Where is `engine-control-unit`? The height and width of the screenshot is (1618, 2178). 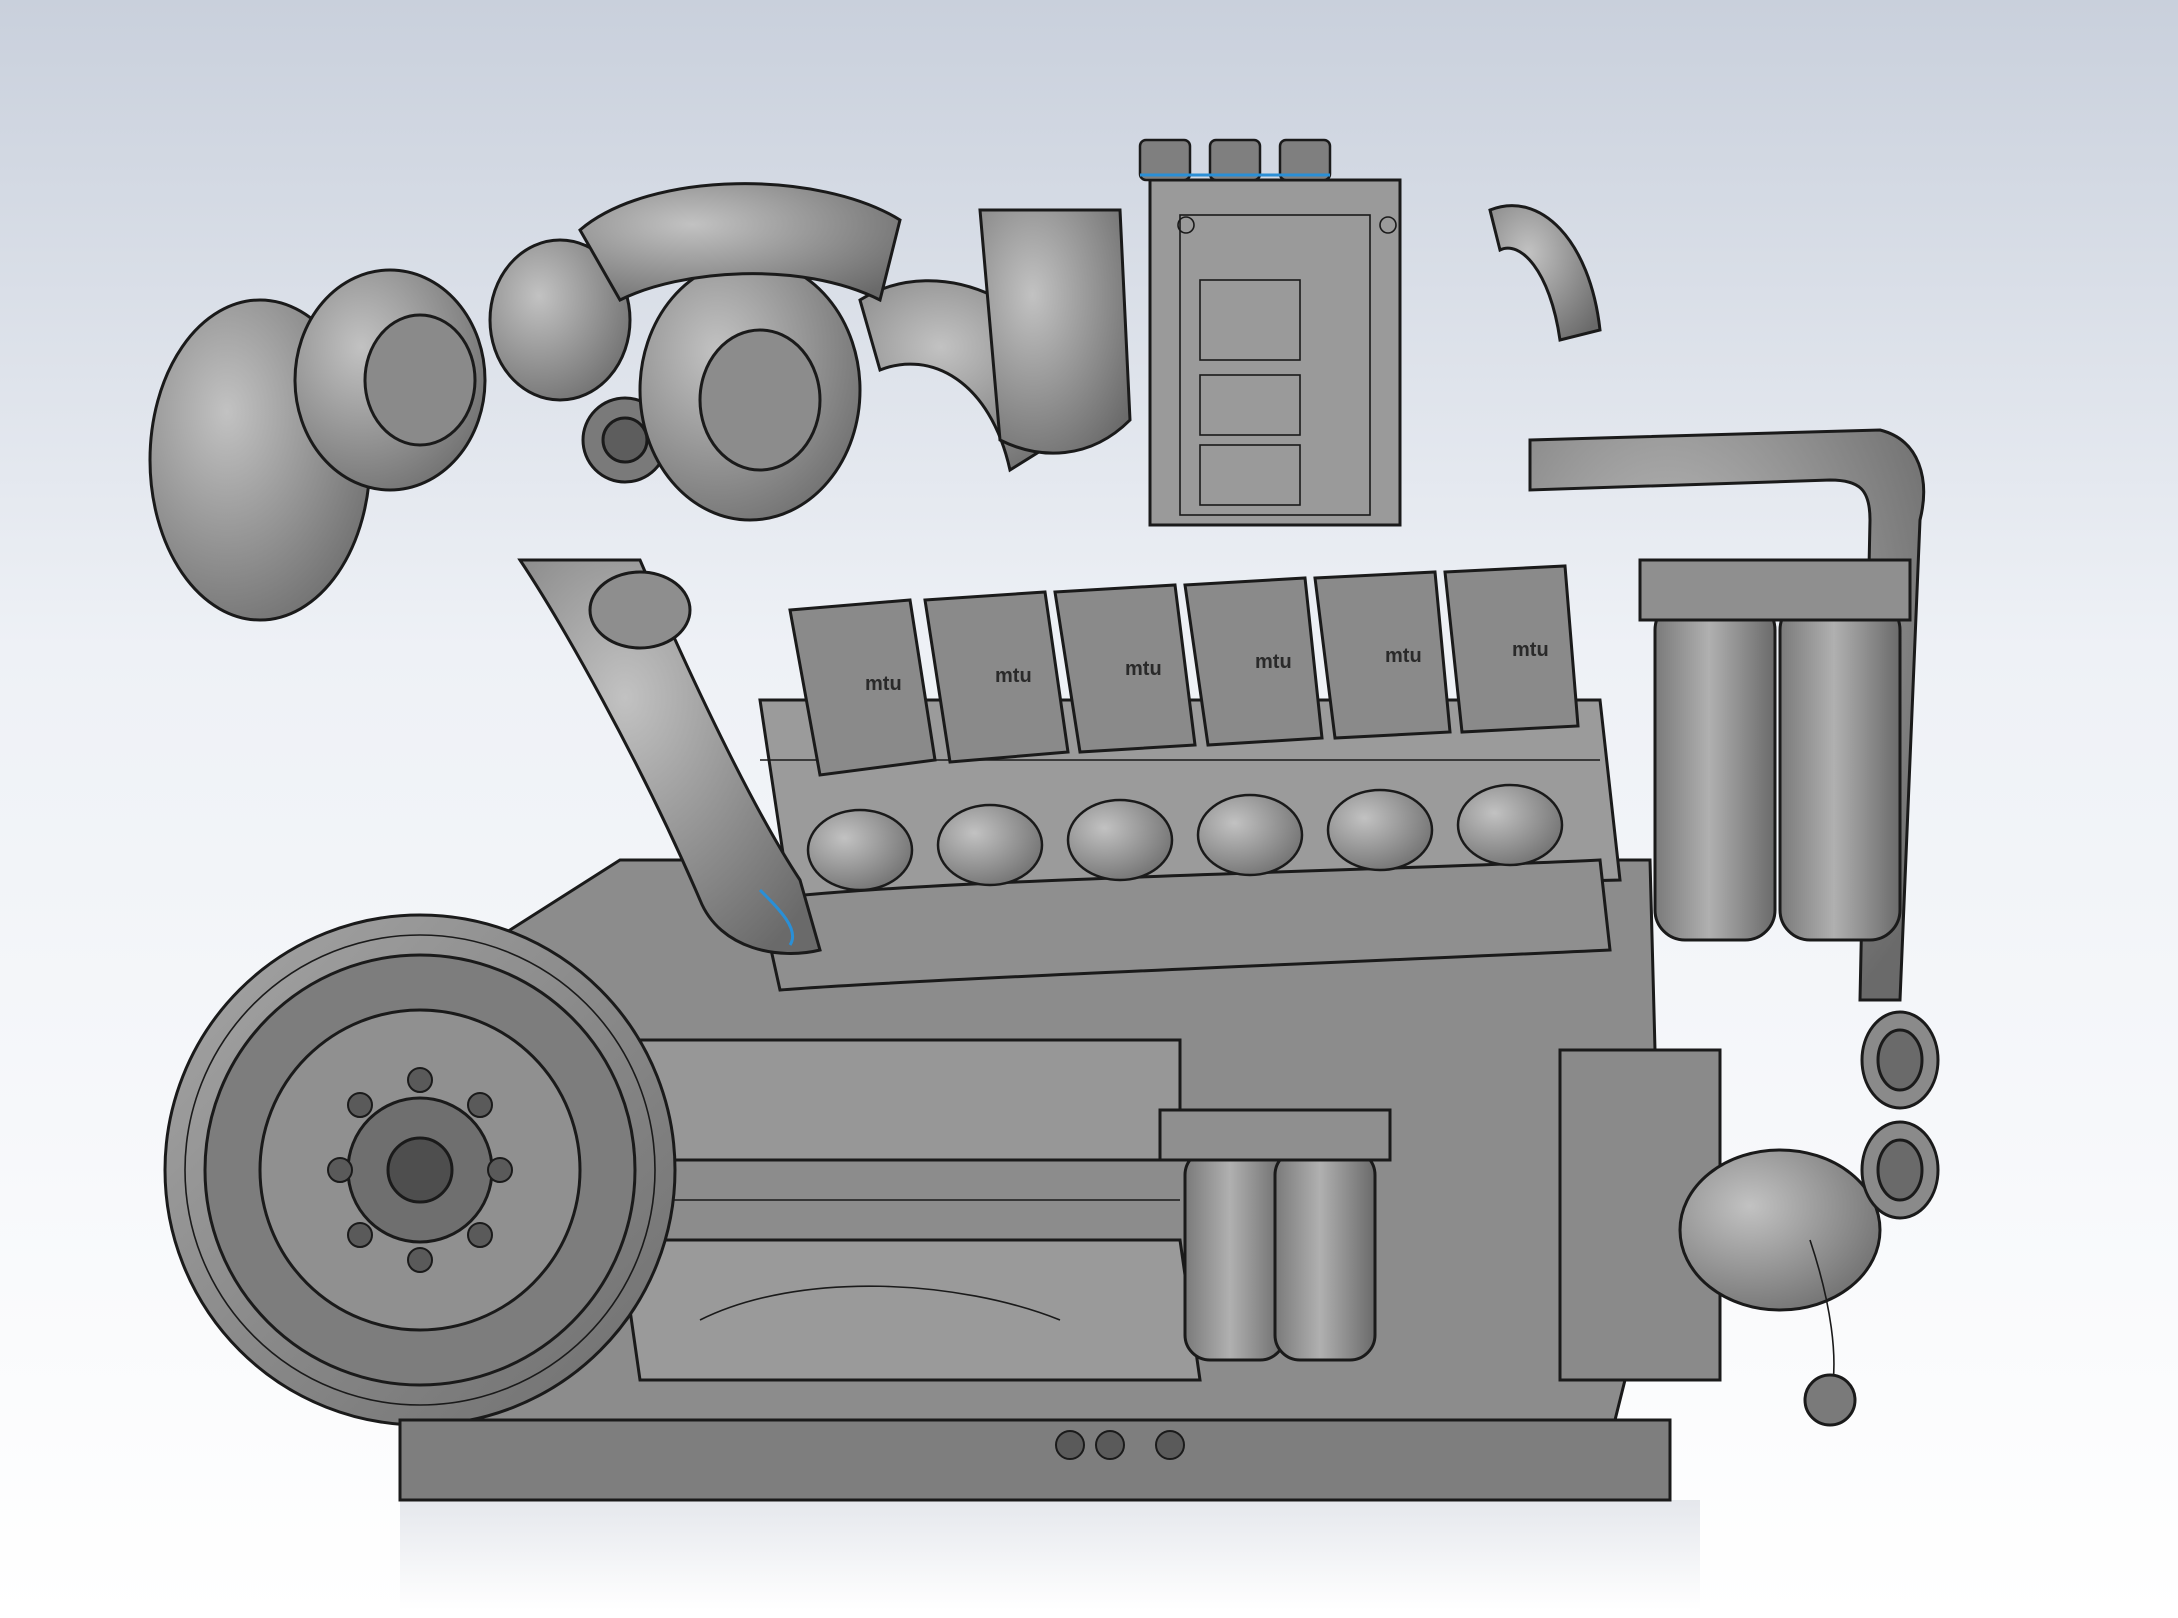 engine-control-unit is located at coordinates (1270, 332).